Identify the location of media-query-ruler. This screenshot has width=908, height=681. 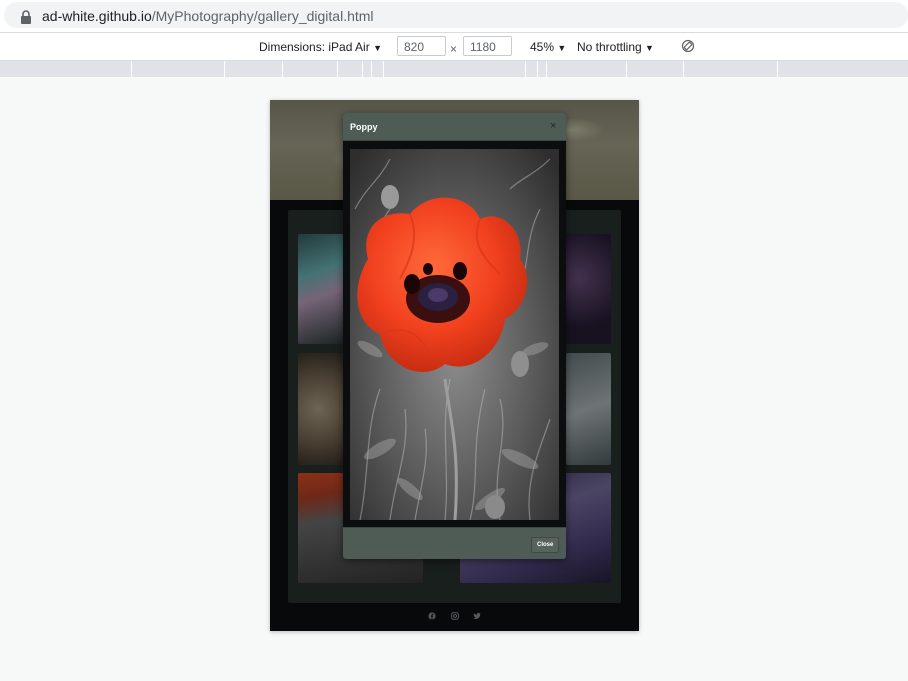
(454, 69).